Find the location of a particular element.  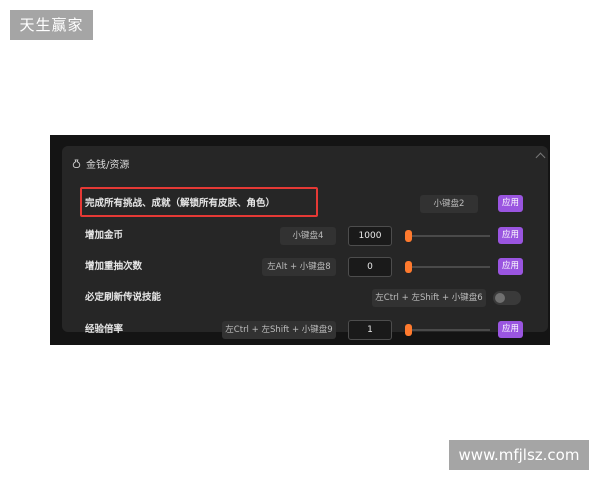

exp-multiplier-input: 1 is located at coordinates (370, 330).